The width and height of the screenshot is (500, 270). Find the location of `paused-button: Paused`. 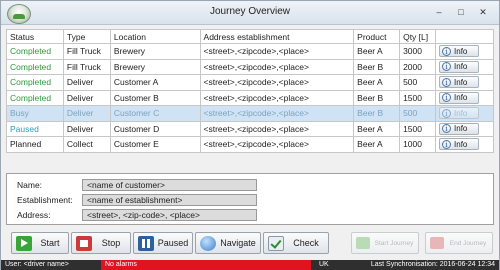

paused-button: Paused is located at coordinates (163, 243).